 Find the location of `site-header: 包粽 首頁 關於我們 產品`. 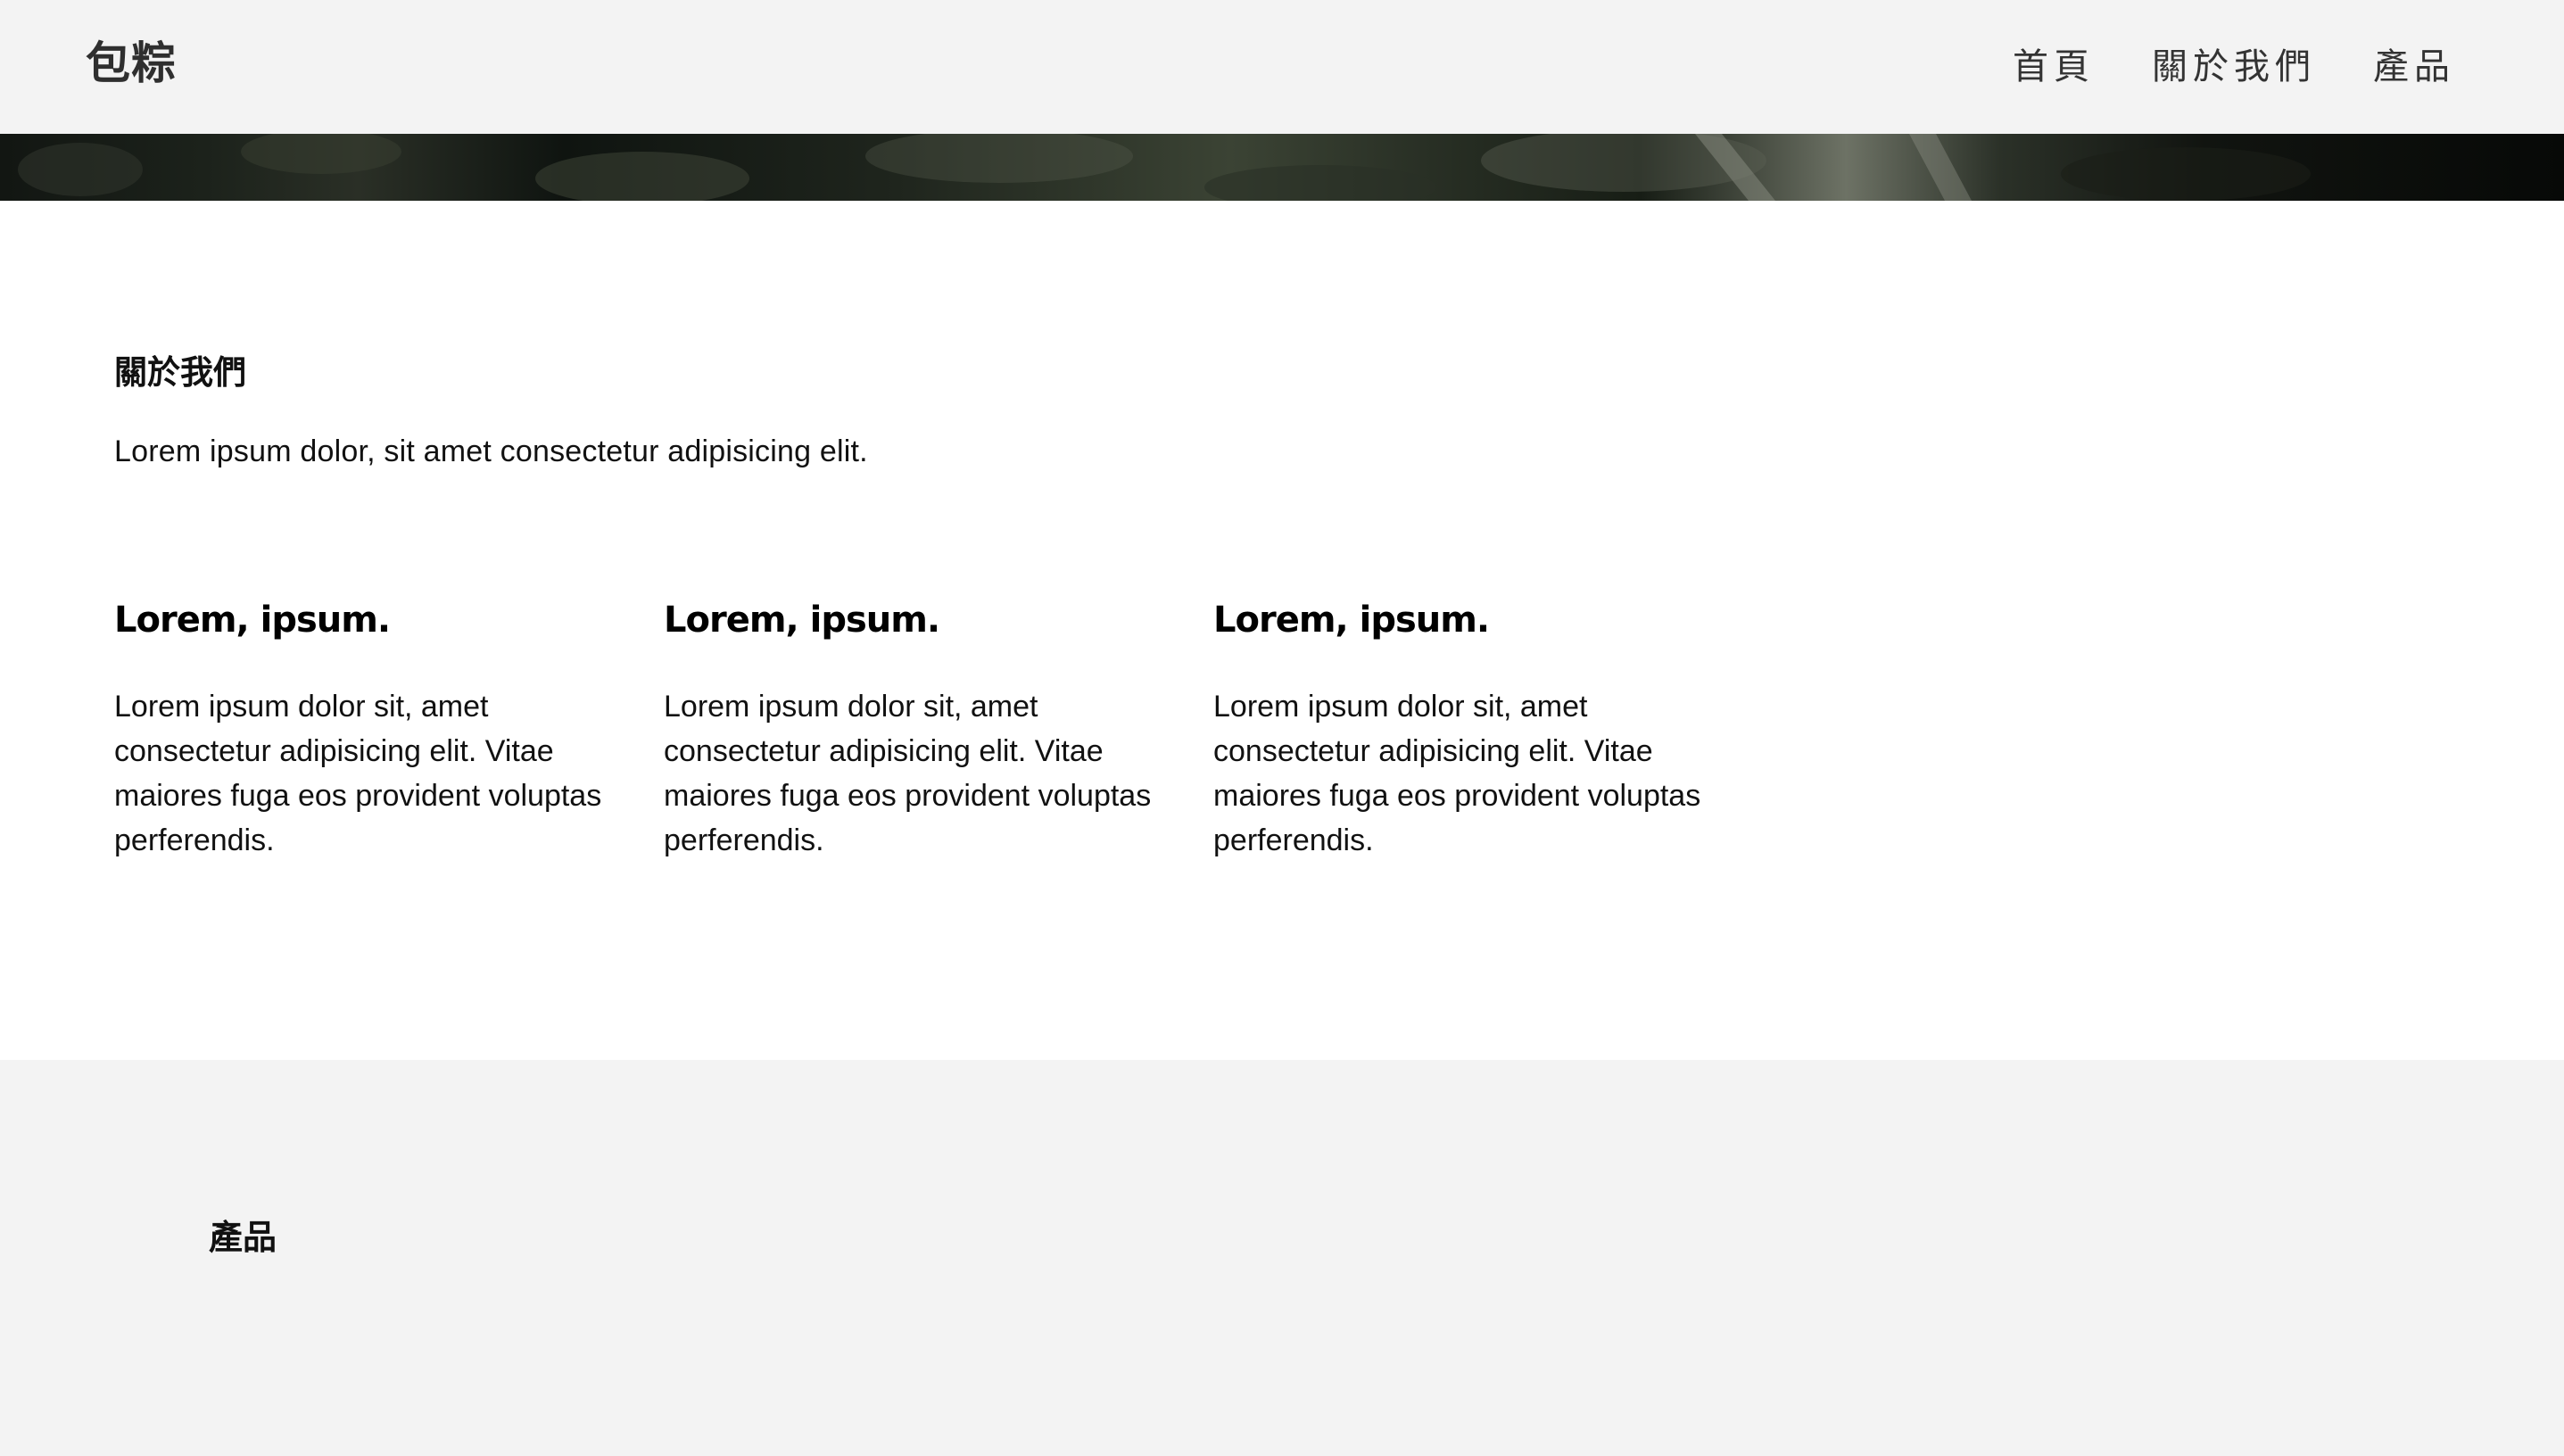

site-header: 包粽 首頁 關於我們 產品 is located at coordinates (1282, 67).